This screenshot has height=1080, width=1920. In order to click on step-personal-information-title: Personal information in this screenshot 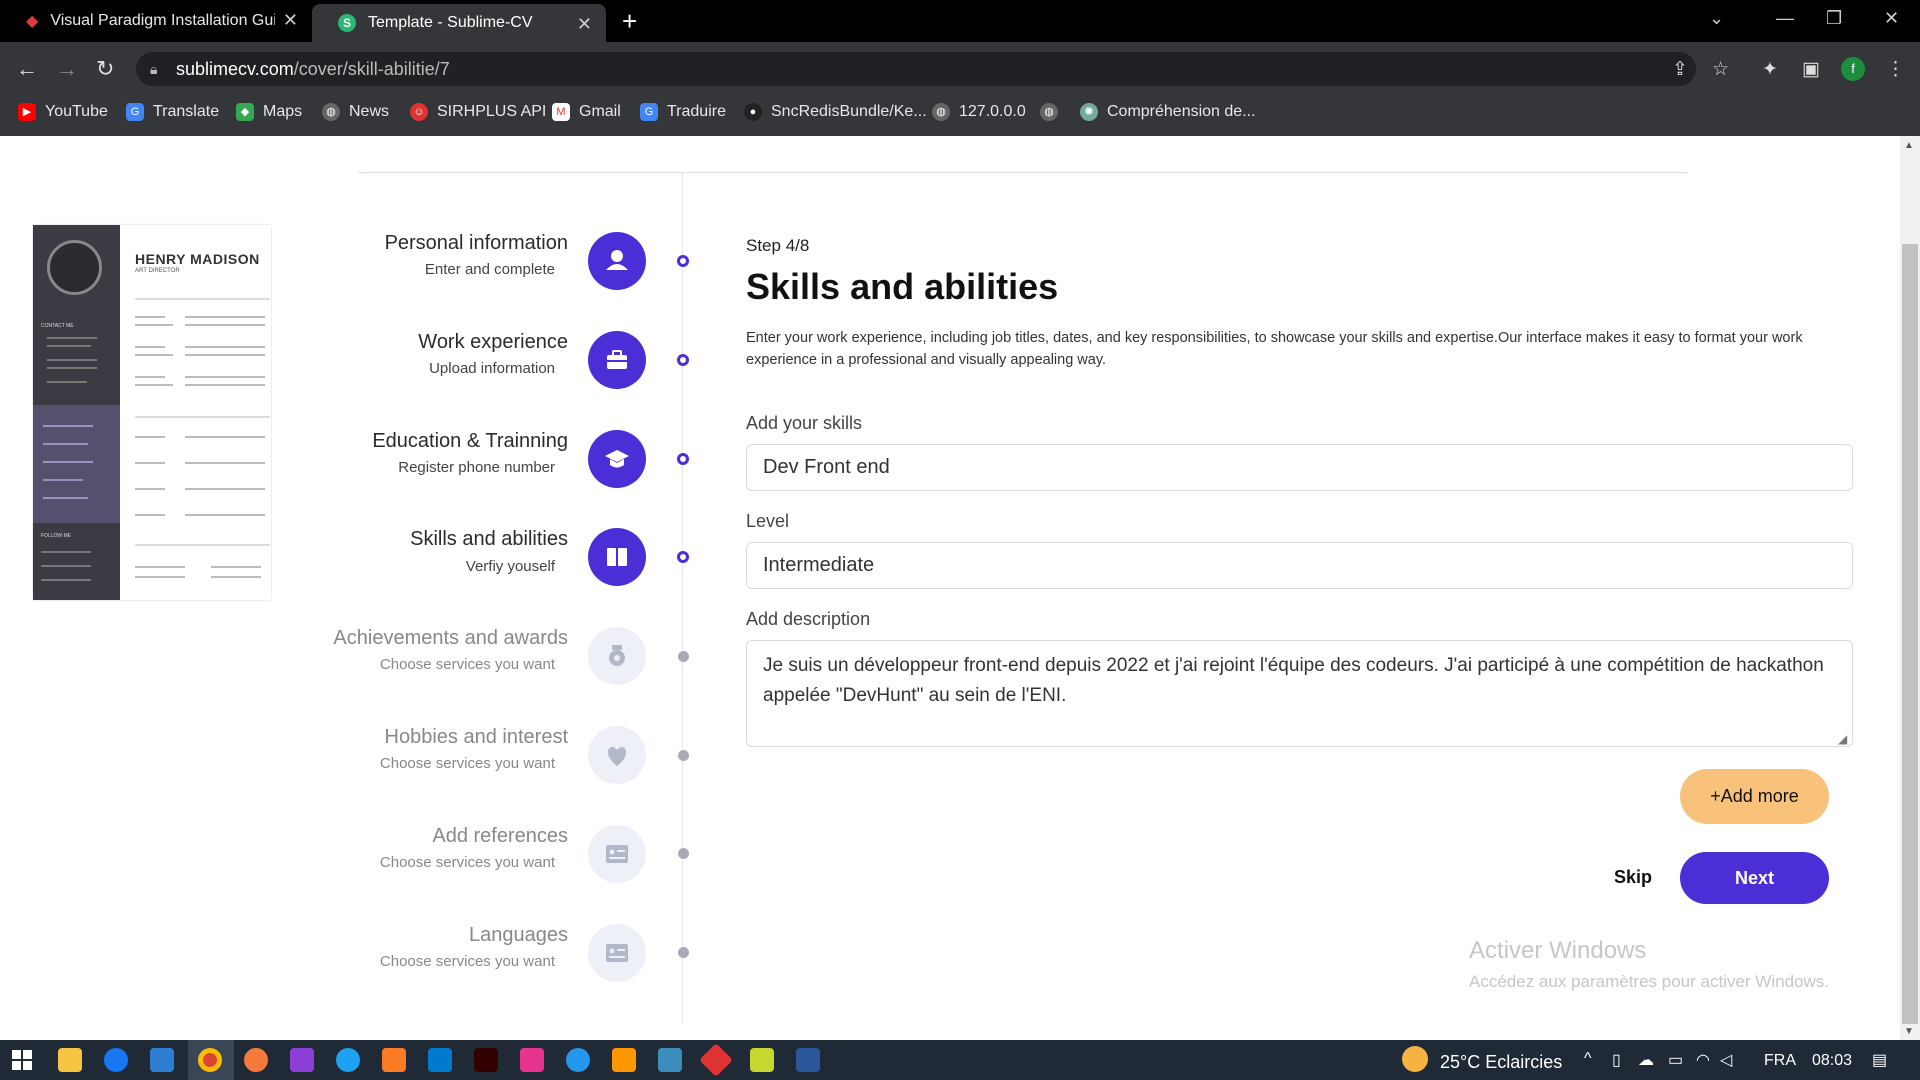, I will do `click(476, 243)`.